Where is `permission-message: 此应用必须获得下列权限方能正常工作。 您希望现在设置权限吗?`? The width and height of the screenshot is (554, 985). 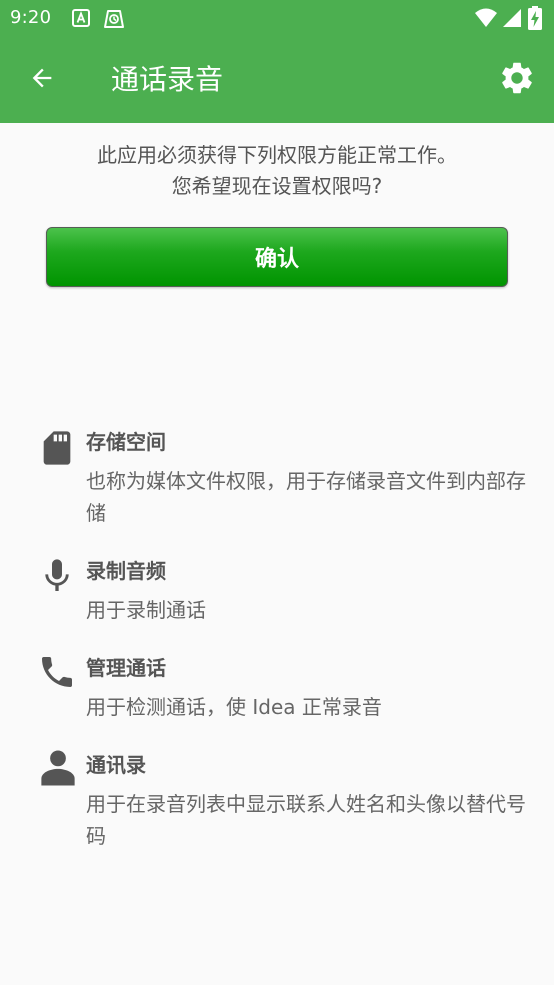 permission-message: 此应用必须获得下列权限方能正常工作。 您希望现在设置权限吗? is located at coordinates (277, 171).